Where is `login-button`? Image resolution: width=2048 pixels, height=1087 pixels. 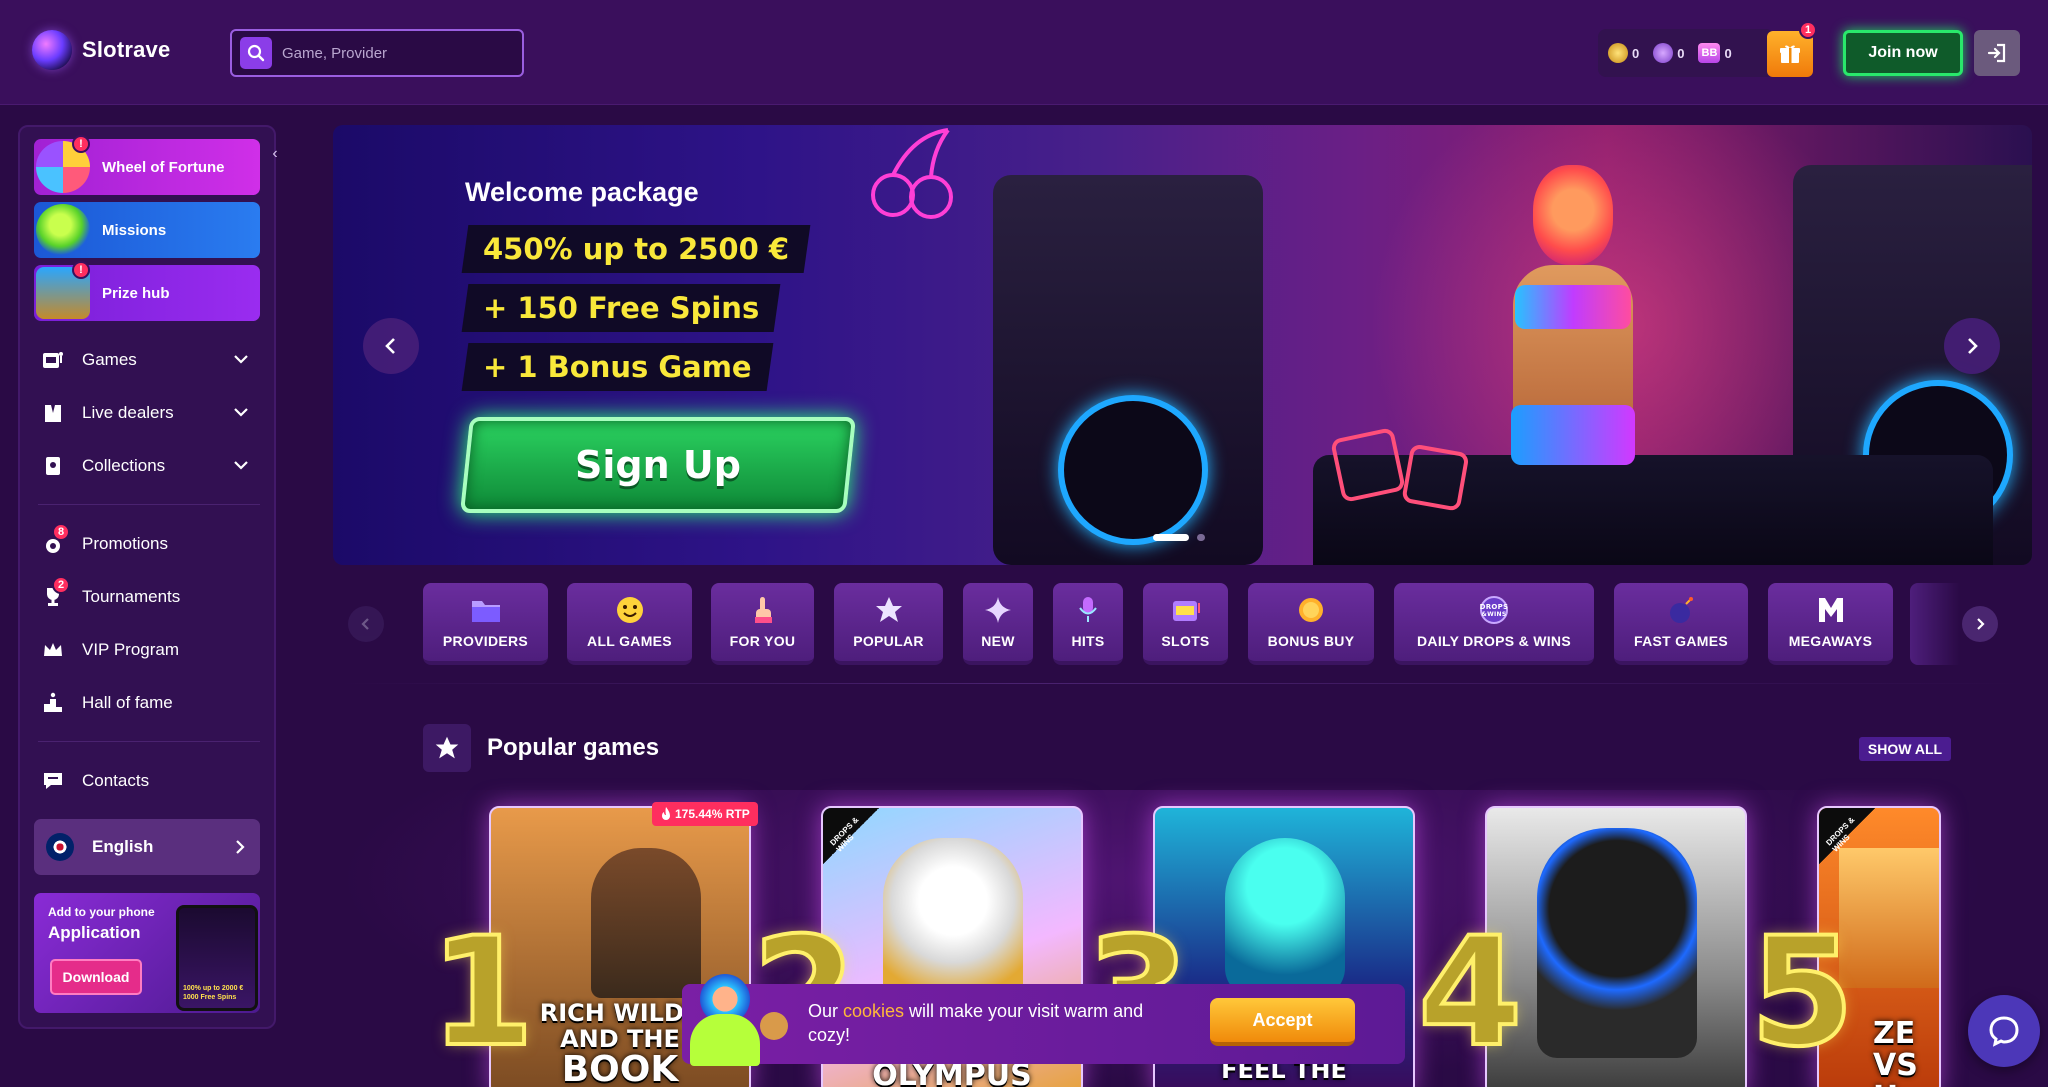 login-button is located at coordinates (1997, 53).